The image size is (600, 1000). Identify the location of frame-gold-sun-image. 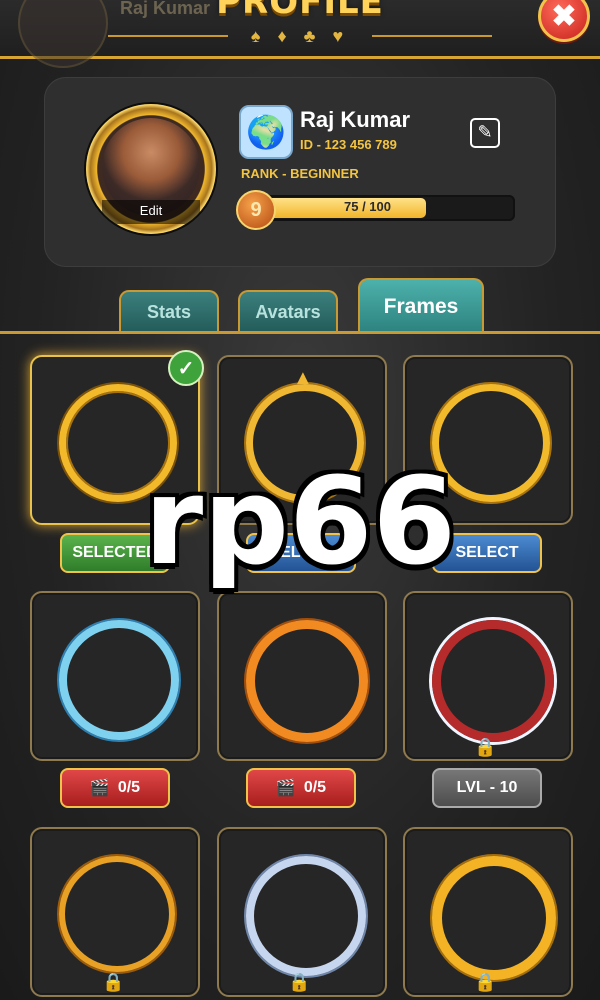
(305, 443).